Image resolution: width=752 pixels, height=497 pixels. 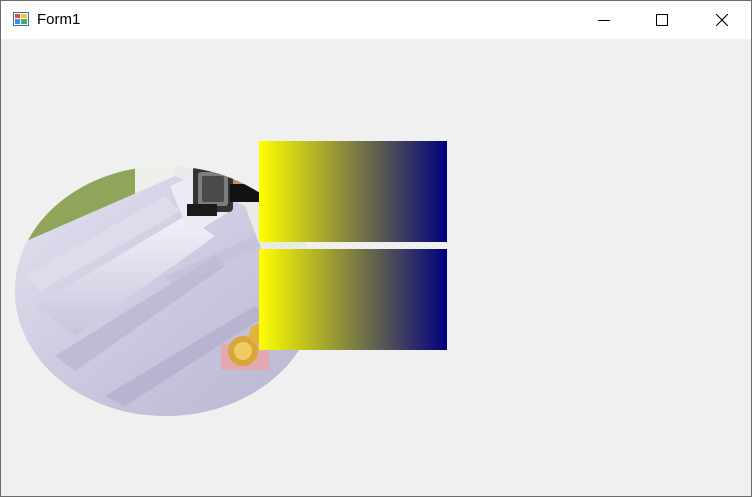 What do you see at coordinates (353, 299) in the screenshot?
I see `gradient-panel-bottom` at bounding box center [353, 299].